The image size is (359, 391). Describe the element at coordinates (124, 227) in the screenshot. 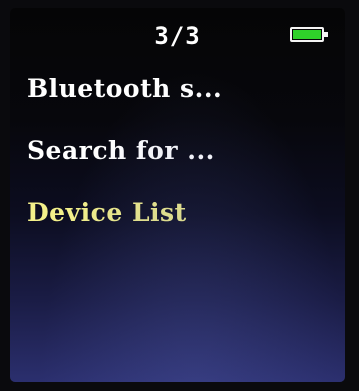

I see `menu-item-device-list: Device List` at that location.